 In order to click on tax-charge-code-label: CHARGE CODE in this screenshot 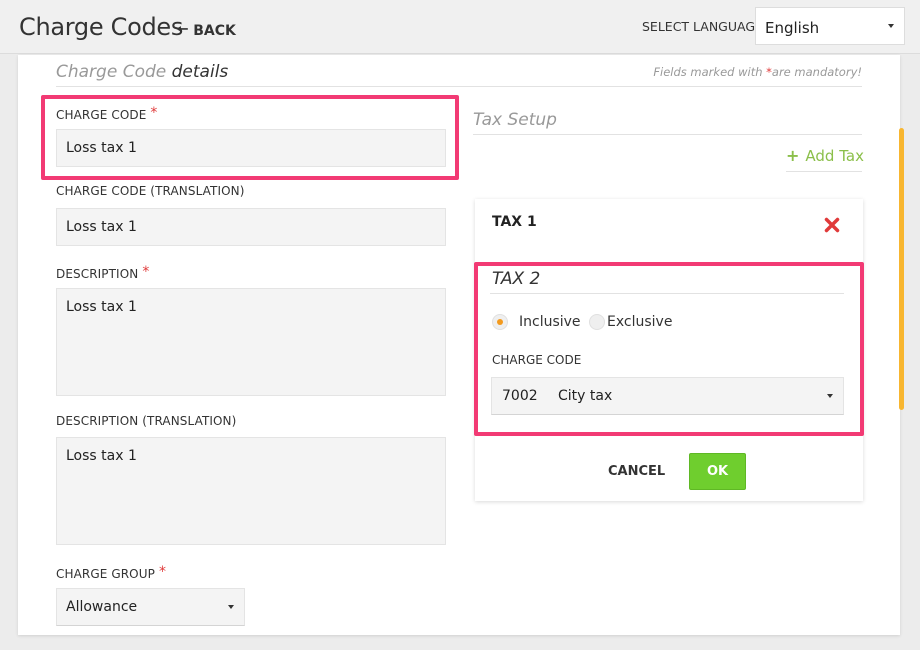, I will do `click(537, 360)`.